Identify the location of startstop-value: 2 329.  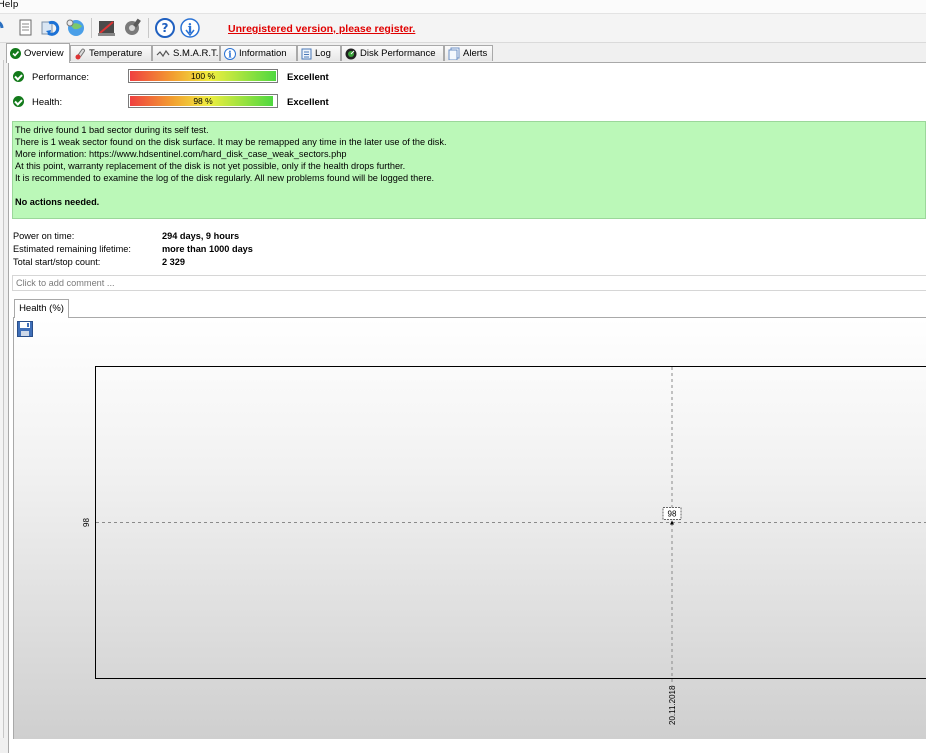
(173, 262).